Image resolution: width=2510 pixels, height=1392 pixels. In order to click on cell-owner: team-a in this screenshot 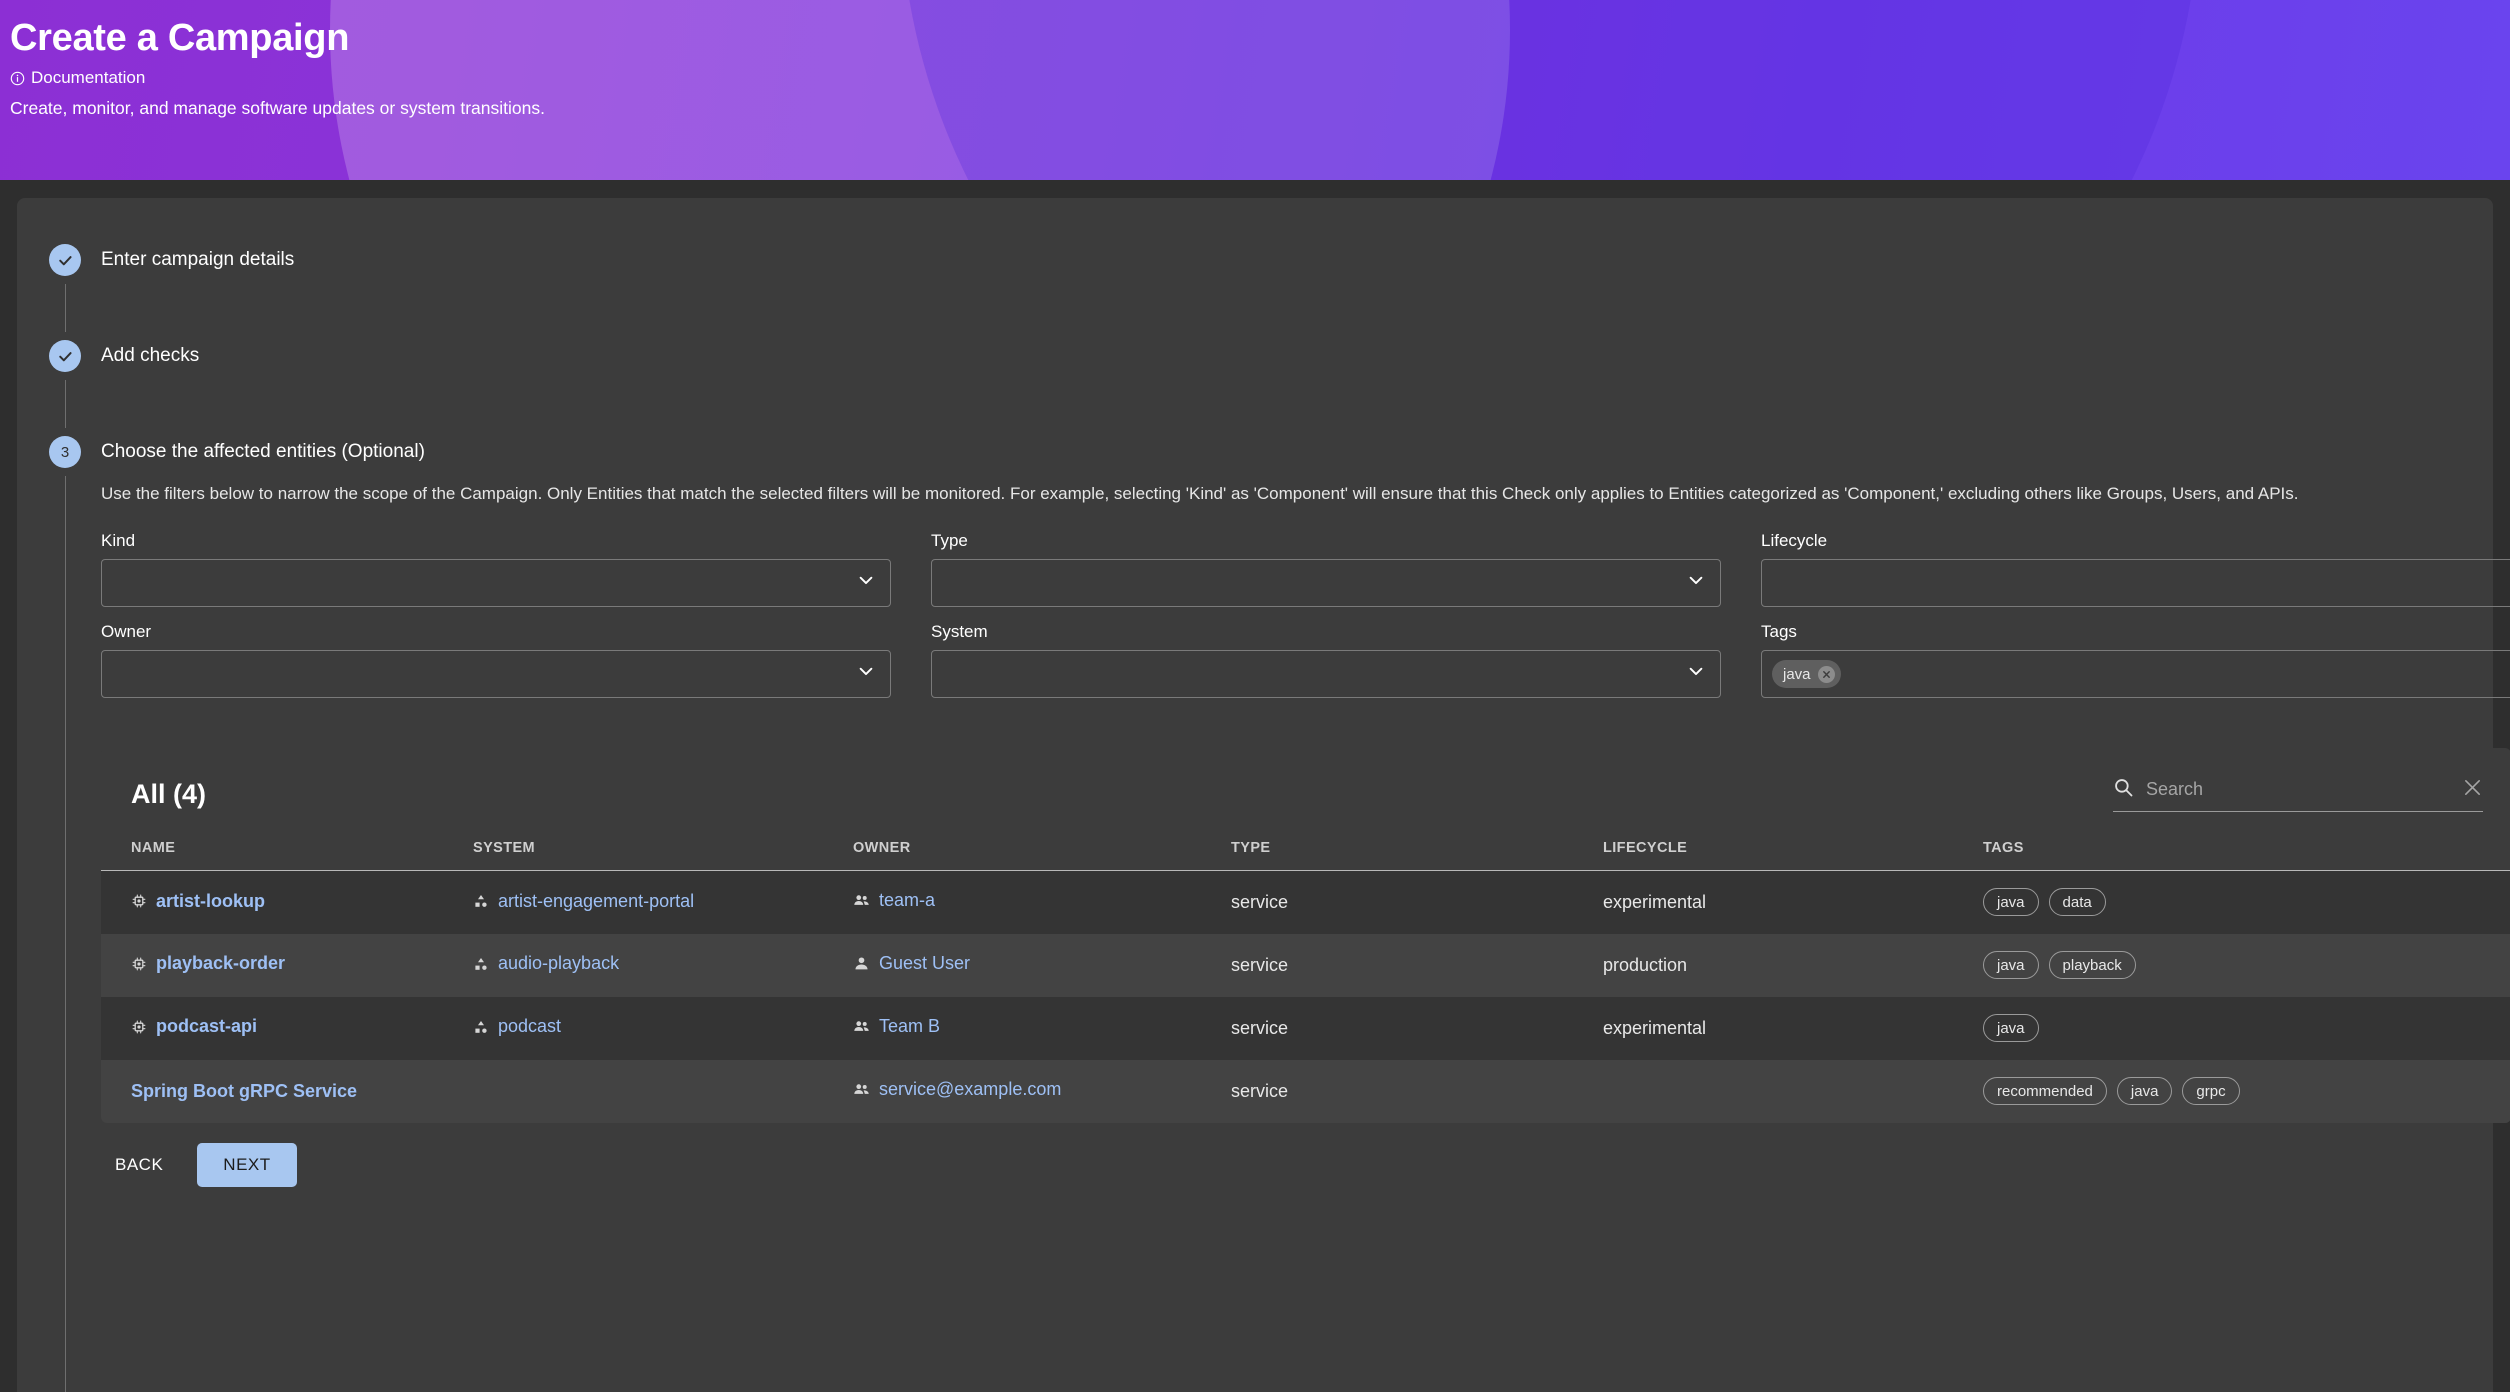, I will do `click(1042, 902)`.